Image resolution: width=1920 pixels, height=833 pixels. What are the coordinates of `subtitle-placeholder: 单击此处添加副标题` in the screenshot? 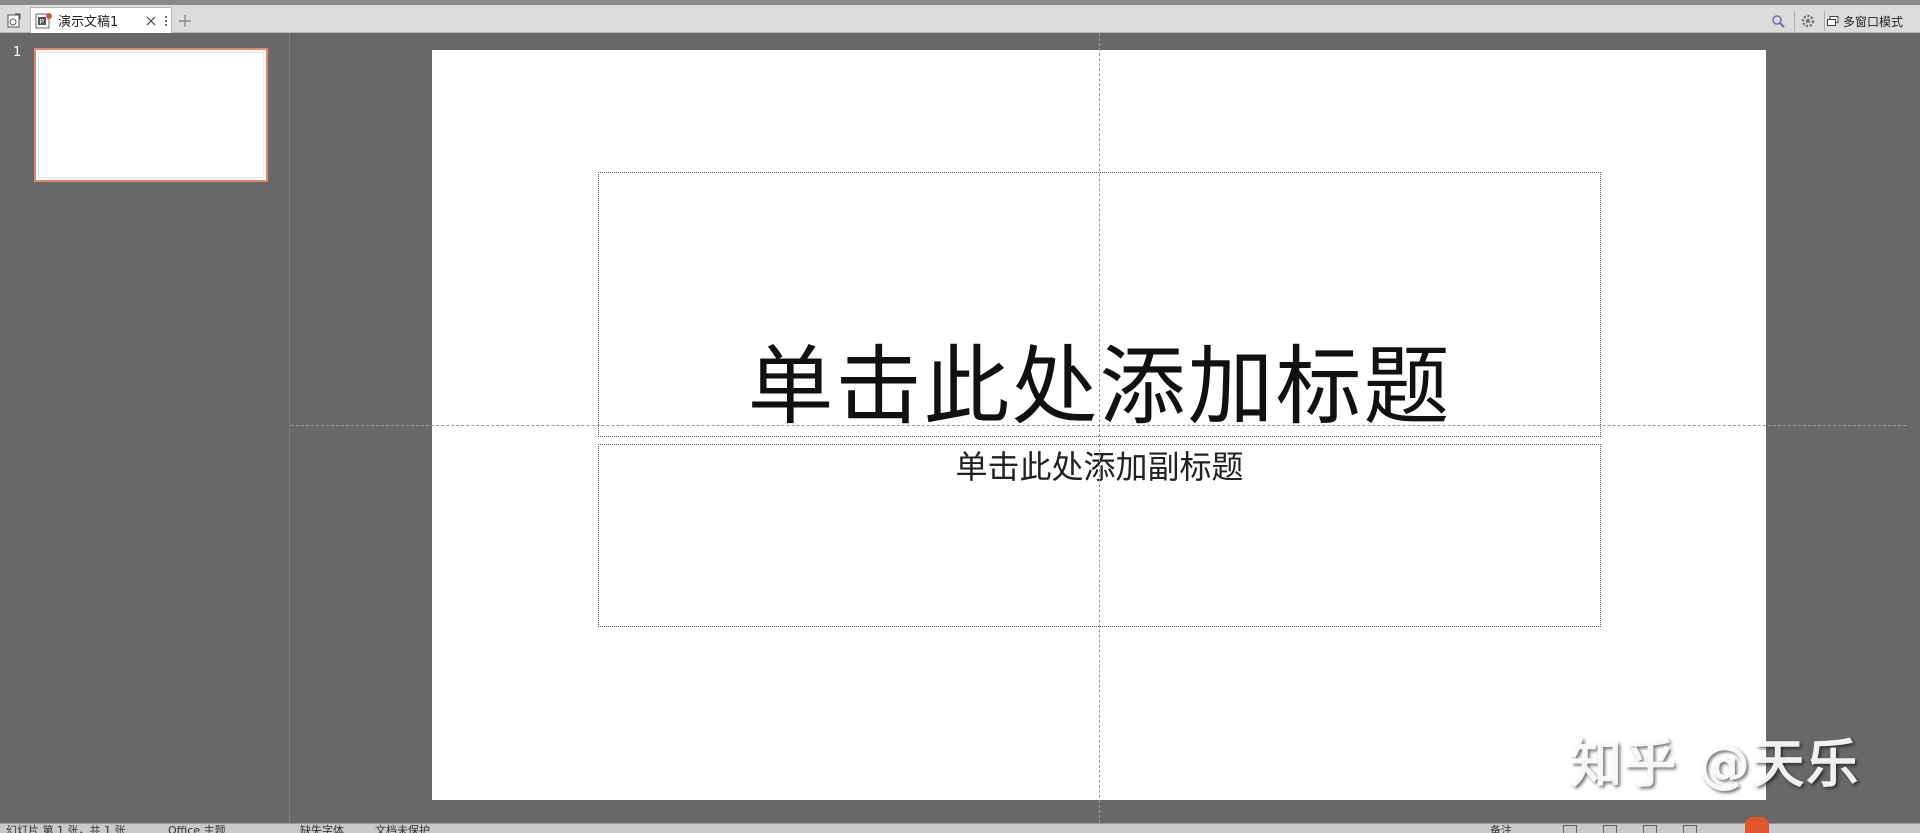 It's located at (1099, 535).